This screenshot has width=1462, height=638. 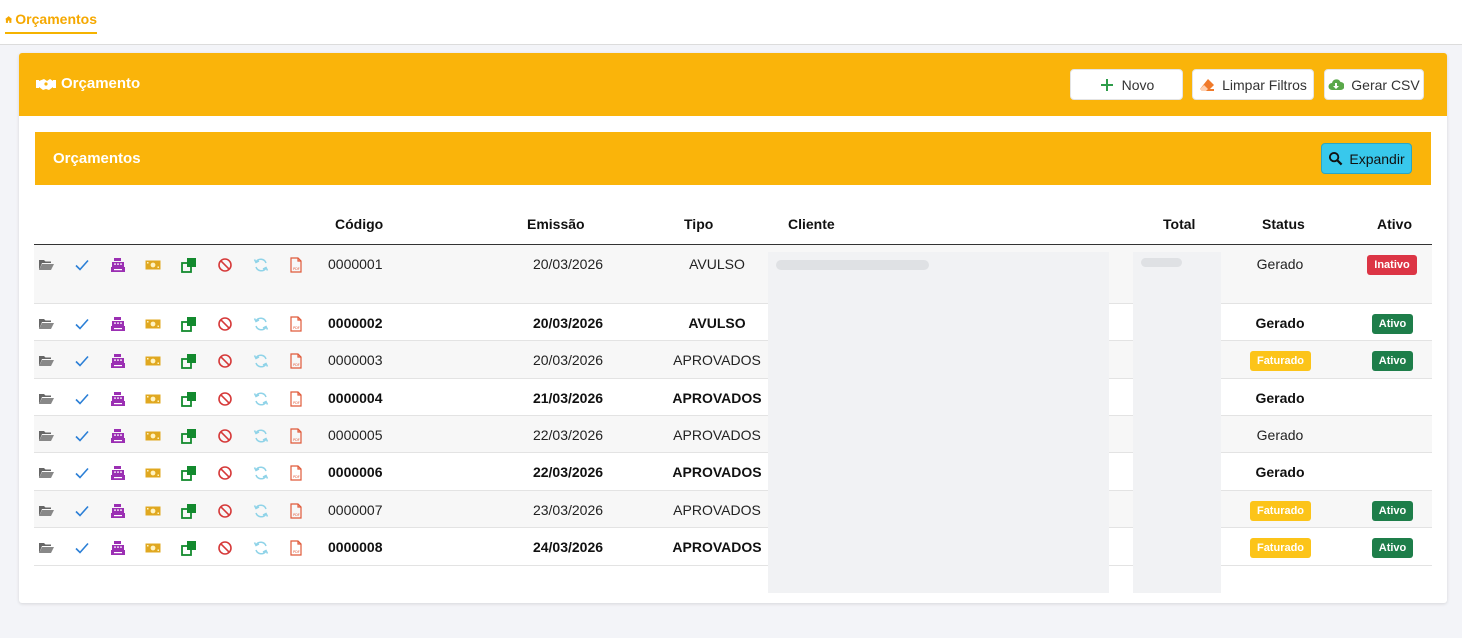 I want to click on expandir-button: Expandir, so click(x=1366, y=158).